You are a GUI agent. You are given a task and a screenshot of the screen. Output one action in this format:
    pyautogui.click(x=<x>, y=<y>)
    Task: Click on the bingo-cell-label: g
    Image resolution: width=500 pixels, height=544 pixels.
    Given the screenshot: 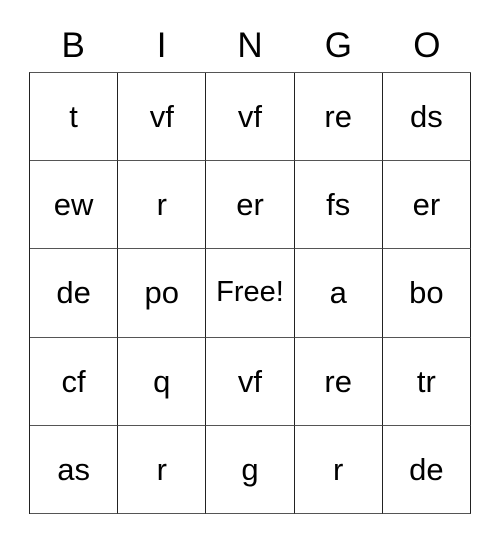 What is the action you would take?
    pyautogui.click(x=250, y=469)
    